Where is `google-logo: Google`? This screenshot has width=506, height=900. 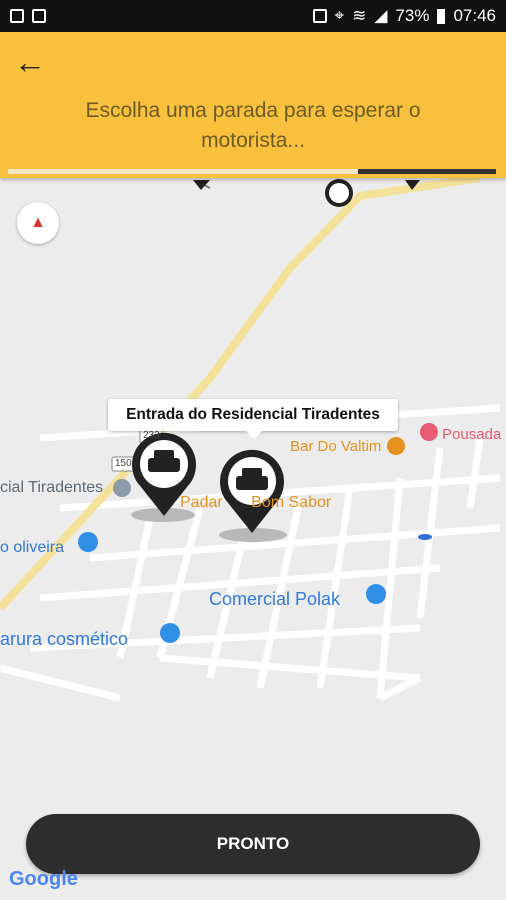 google-logo: Google is located at coordinates (43, 879).